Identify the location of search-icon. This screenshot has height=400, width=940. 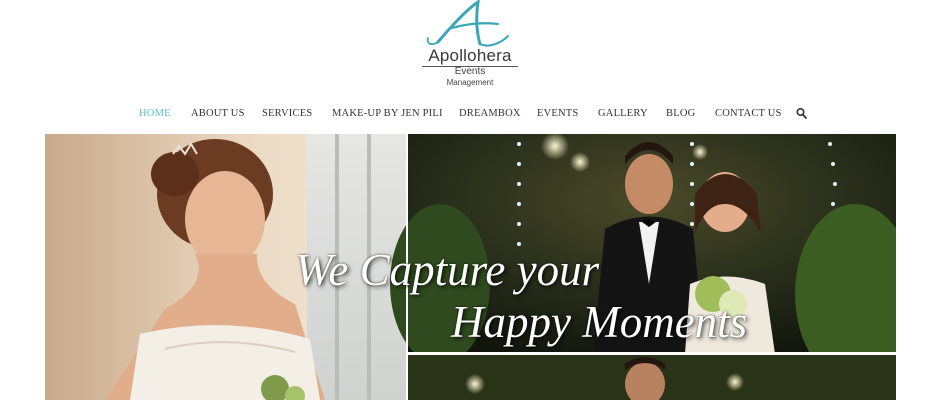
(802, 114).